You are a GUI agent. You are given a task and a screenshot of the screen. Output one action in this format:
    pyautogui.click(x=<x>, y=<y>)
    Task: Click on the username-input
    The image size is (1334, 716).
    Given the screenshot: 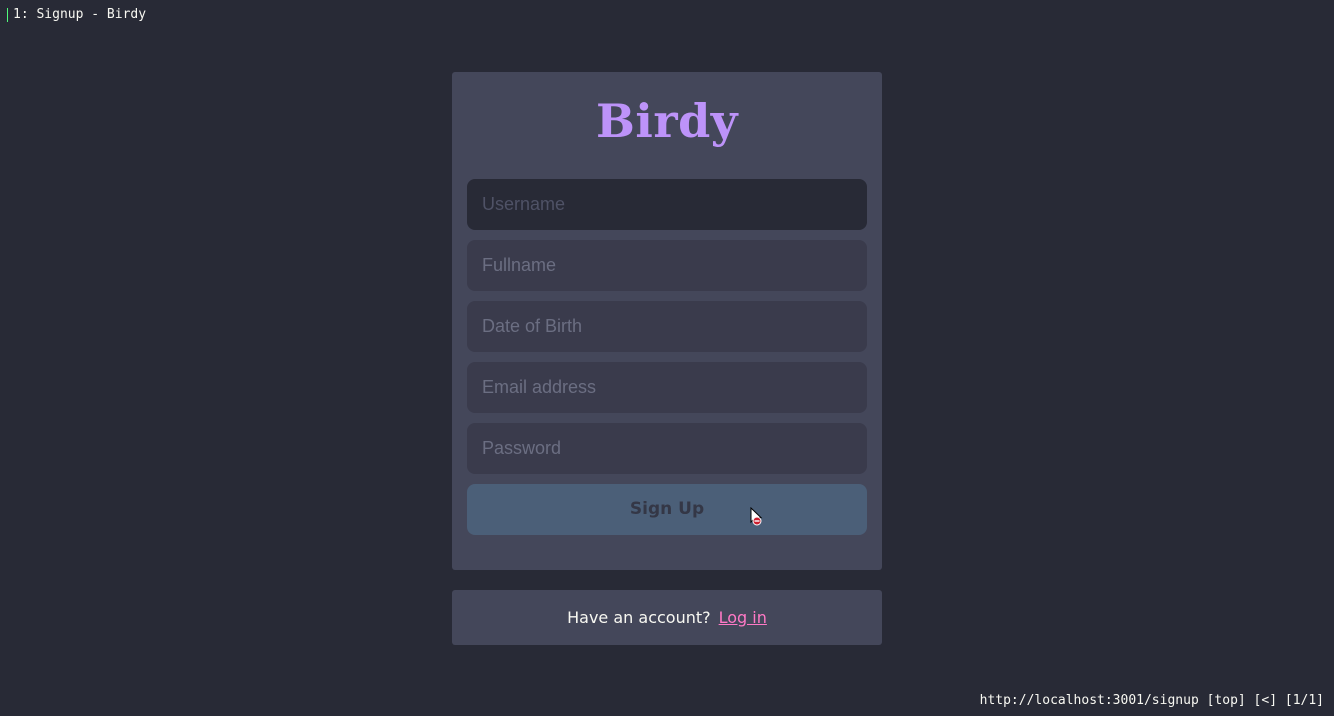 What is the action you would take?
    pyautogui.click(x=667, y=204)
    